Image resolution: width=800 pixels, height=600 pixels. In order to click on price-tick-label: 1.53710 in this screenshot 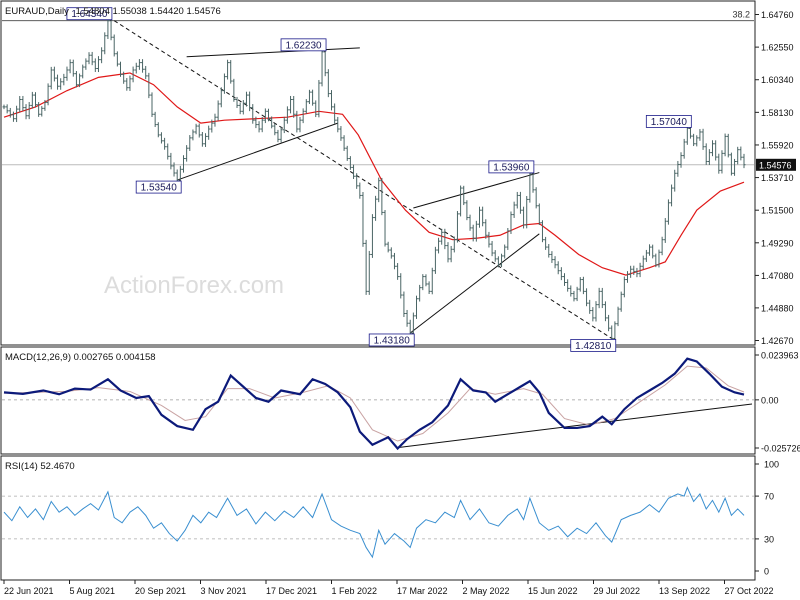, I will do `click(777, 178)`.